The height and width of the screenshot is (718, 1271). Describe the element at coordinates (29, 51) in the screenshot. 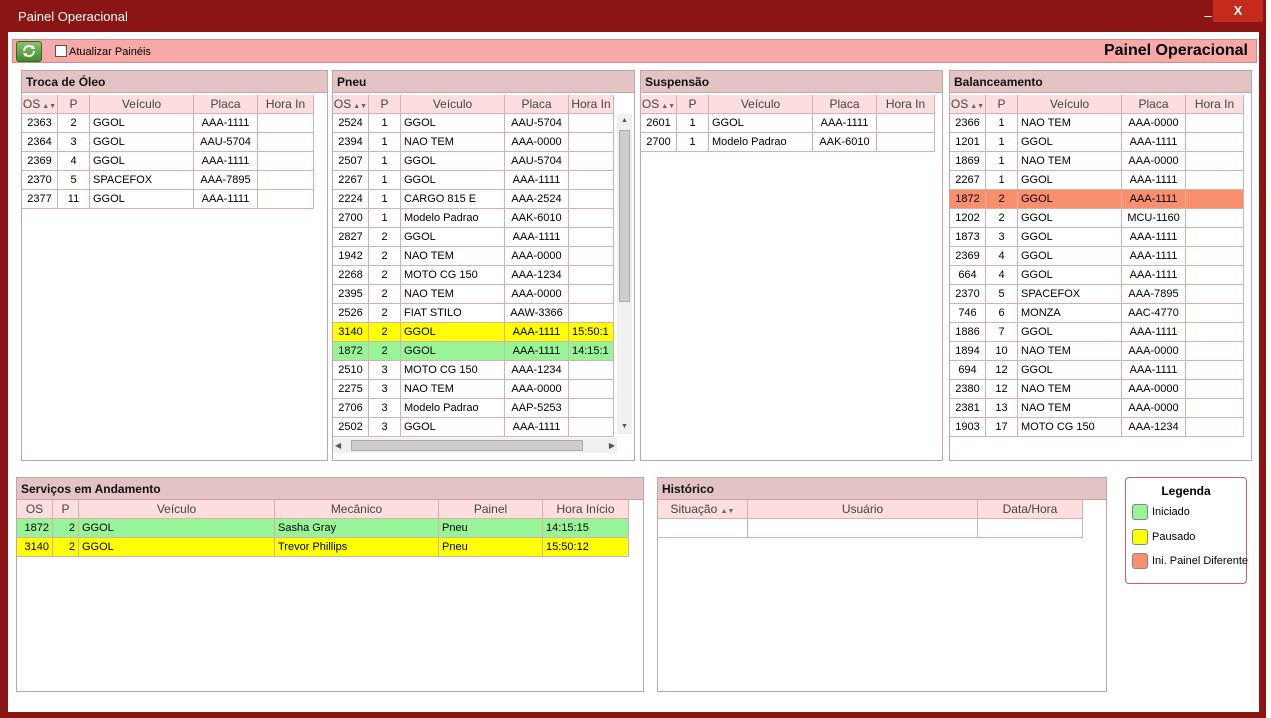

I see `refresh-button` at that location.